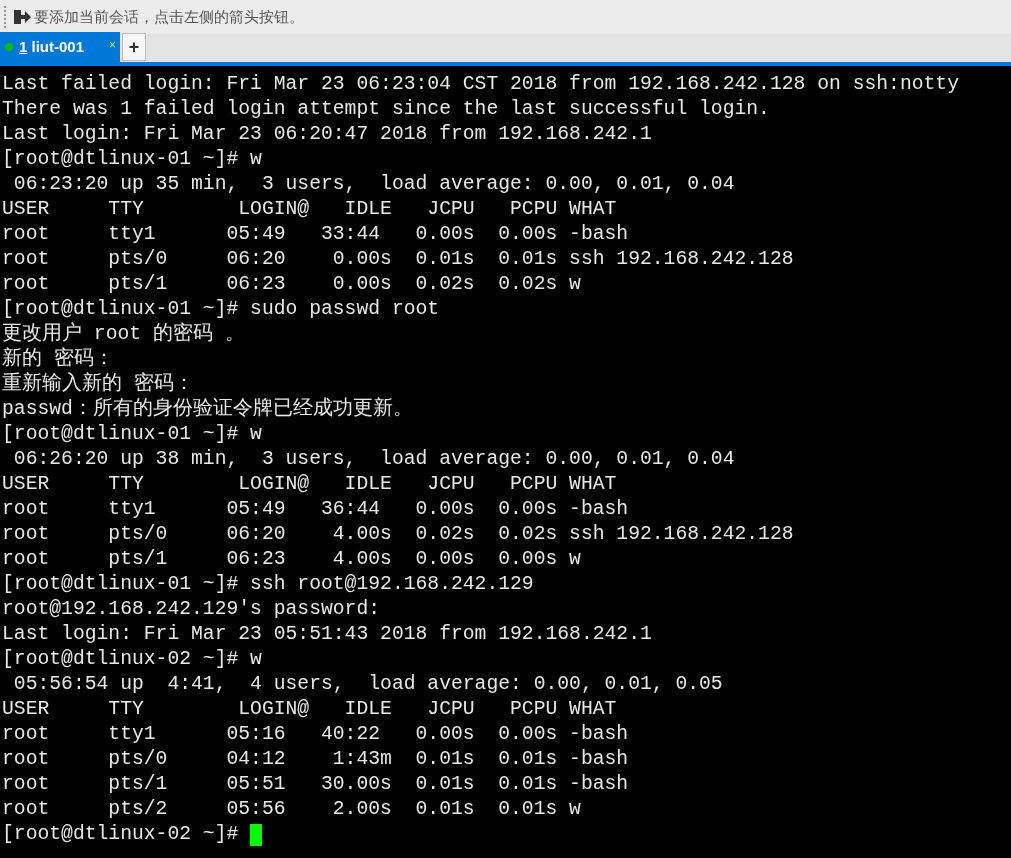 The image size is (1011, 858). What do you see at coordinates (291, 809) in the screenshot?
I see `terminal-line: root pts/2 05:56 2.00s 0.01s 0.01s w` at bounding box center [291, 809].